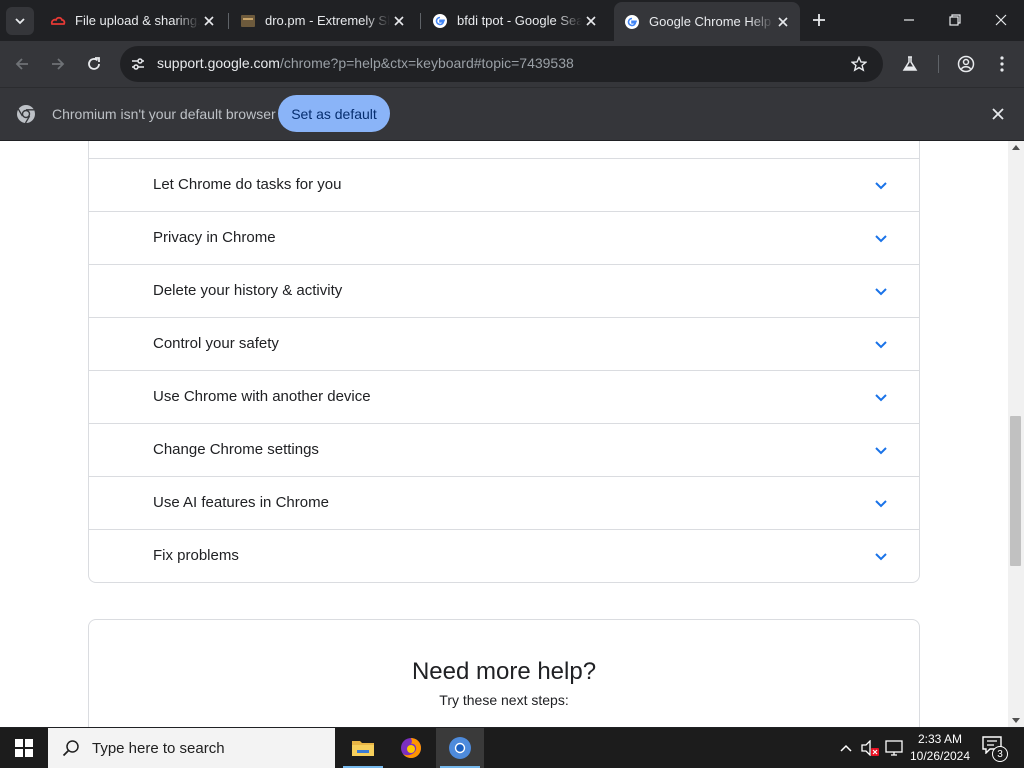 The width and height of the screenshot is (1024, 768). What do you see at coordinates (1002, 64) in the screenshot?
I see `menu-button` at bounding box center [1002, 64].